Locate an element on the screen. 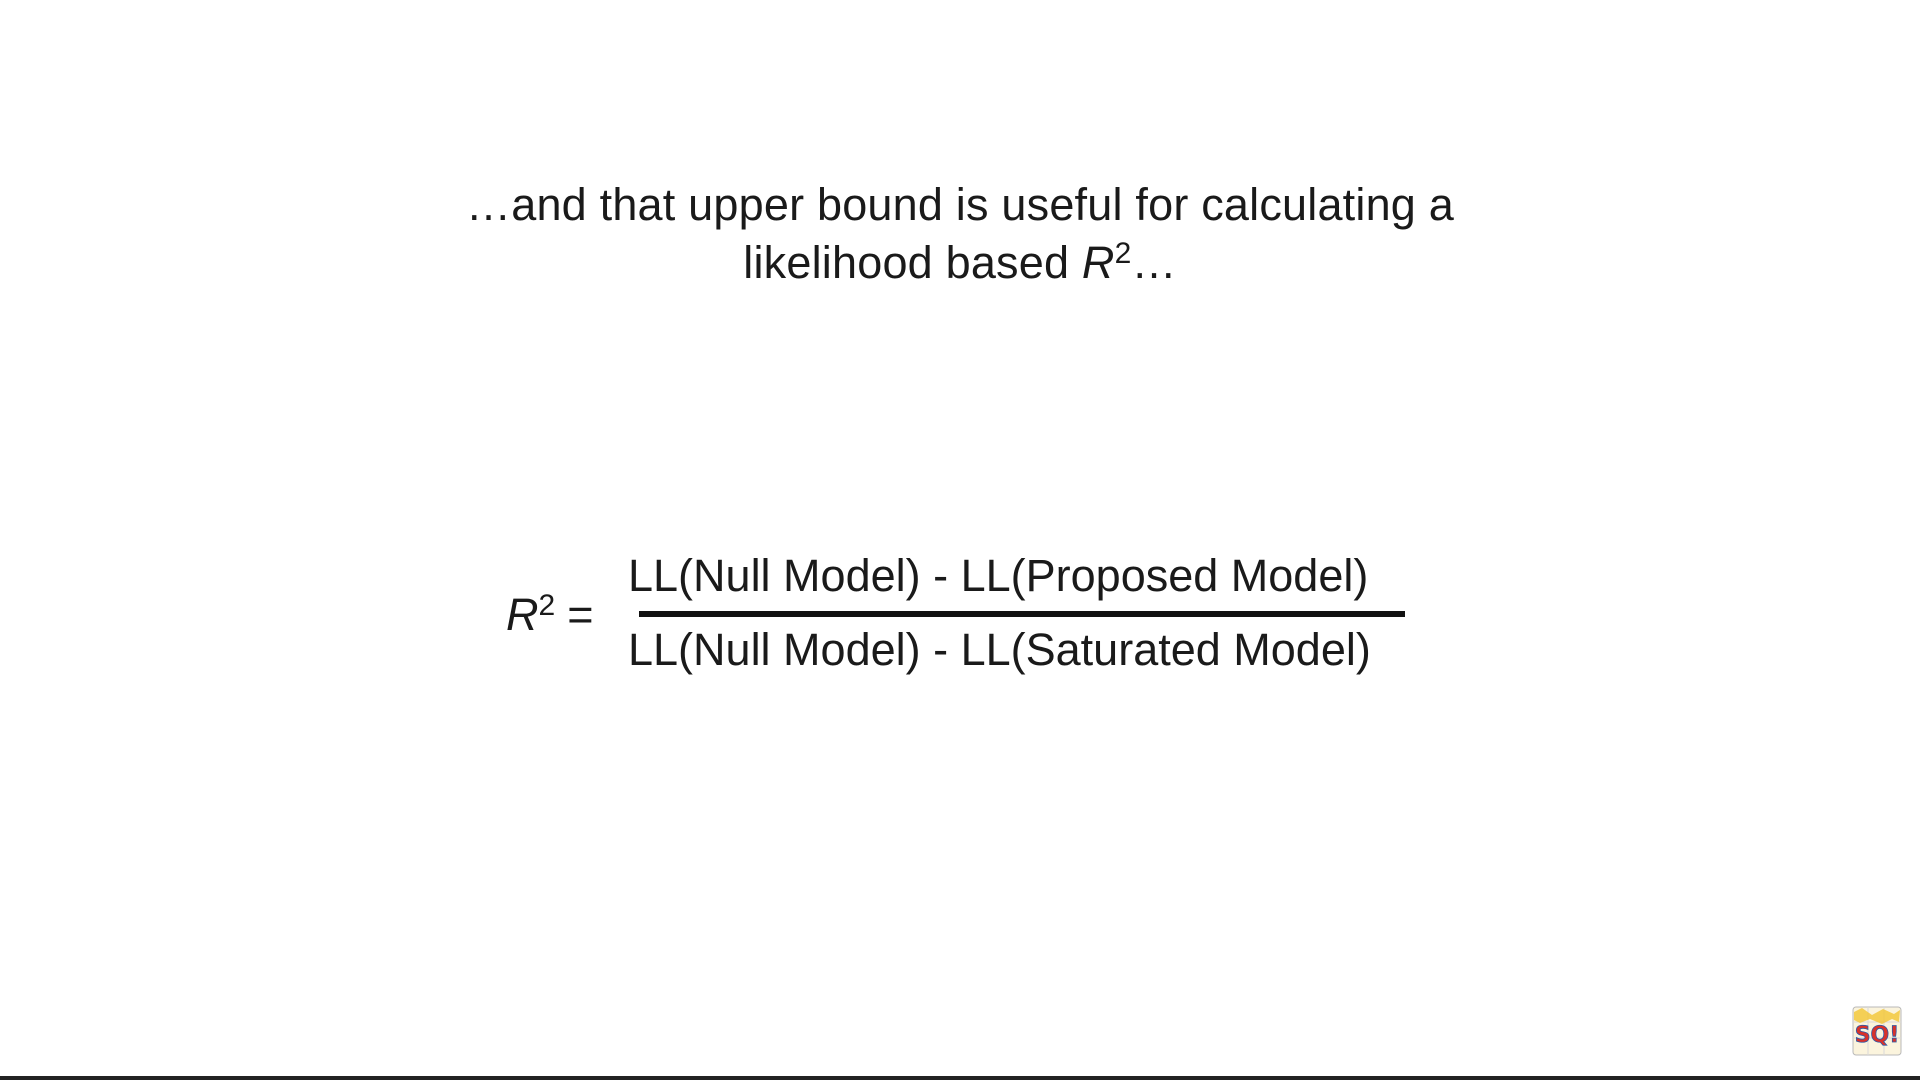 The image size is (1920, 1080). r-squared-exponent: 2 is located at coordinates (1123, 253).